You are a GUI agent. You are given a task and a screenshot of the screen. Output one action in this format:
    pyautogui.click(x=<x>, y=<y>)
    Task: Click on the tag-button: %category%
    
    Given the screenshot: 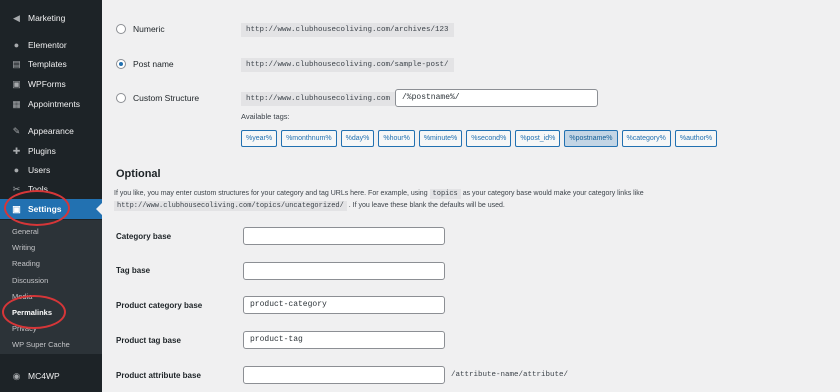 What is the action you would take?
    pyautogui.click(x=646, y=138)
    